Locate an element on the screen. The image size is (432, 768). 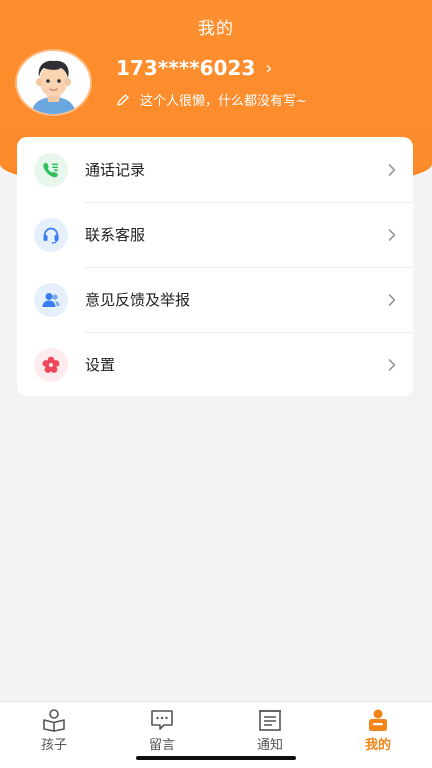
message-icon is located at coordinates (162, 720).